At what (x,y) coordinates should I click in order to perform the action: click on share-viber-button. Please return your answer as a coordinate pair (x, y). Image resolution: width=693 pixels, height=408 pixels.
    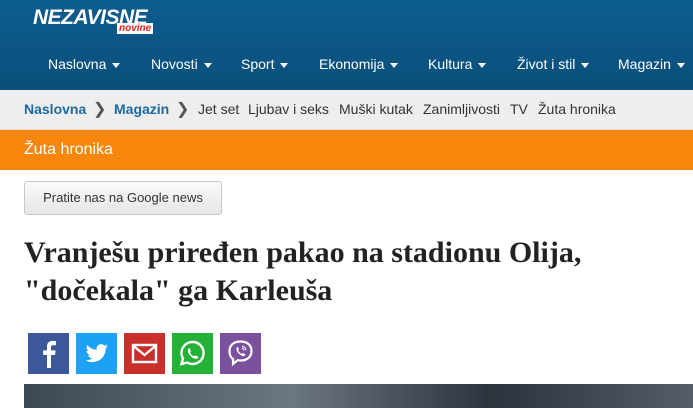
    Looking at the image, I should click on (240, 353).